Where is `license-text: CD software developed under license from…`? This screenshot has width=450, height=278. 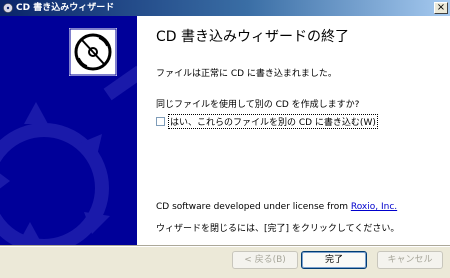
license-text: CD software developed under license from… is located at coordinates (276, 207).